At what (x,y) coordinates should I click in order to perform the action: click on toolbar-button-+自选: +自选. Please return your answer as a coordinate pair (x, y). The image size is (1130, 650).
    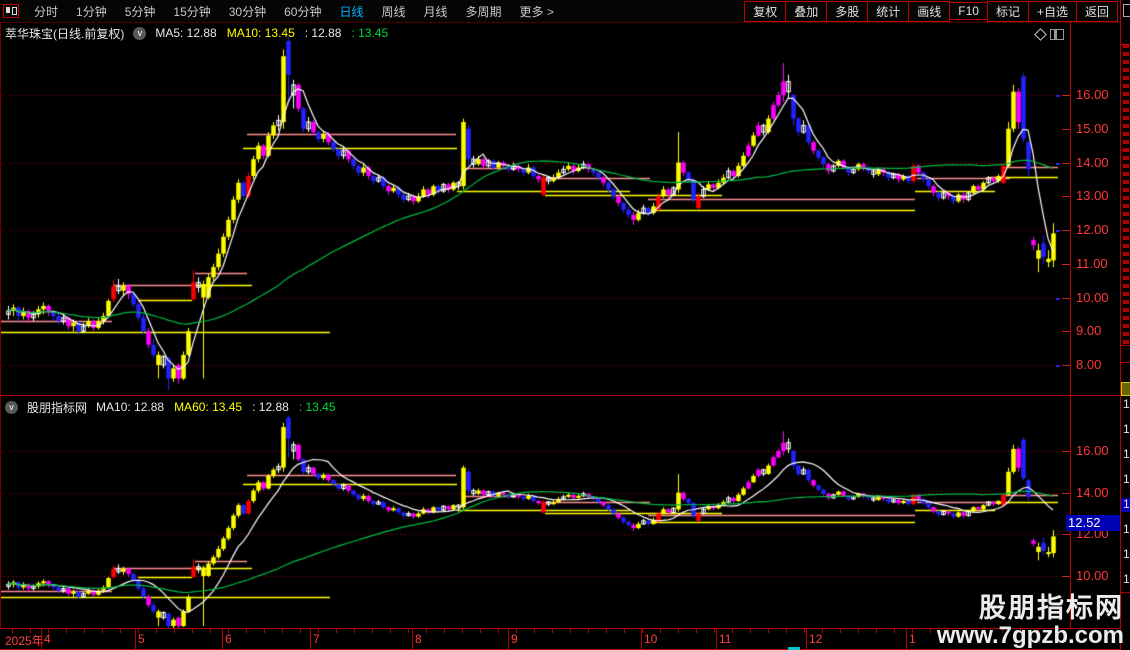
    Looking at the image, I should click on (1052, 11).